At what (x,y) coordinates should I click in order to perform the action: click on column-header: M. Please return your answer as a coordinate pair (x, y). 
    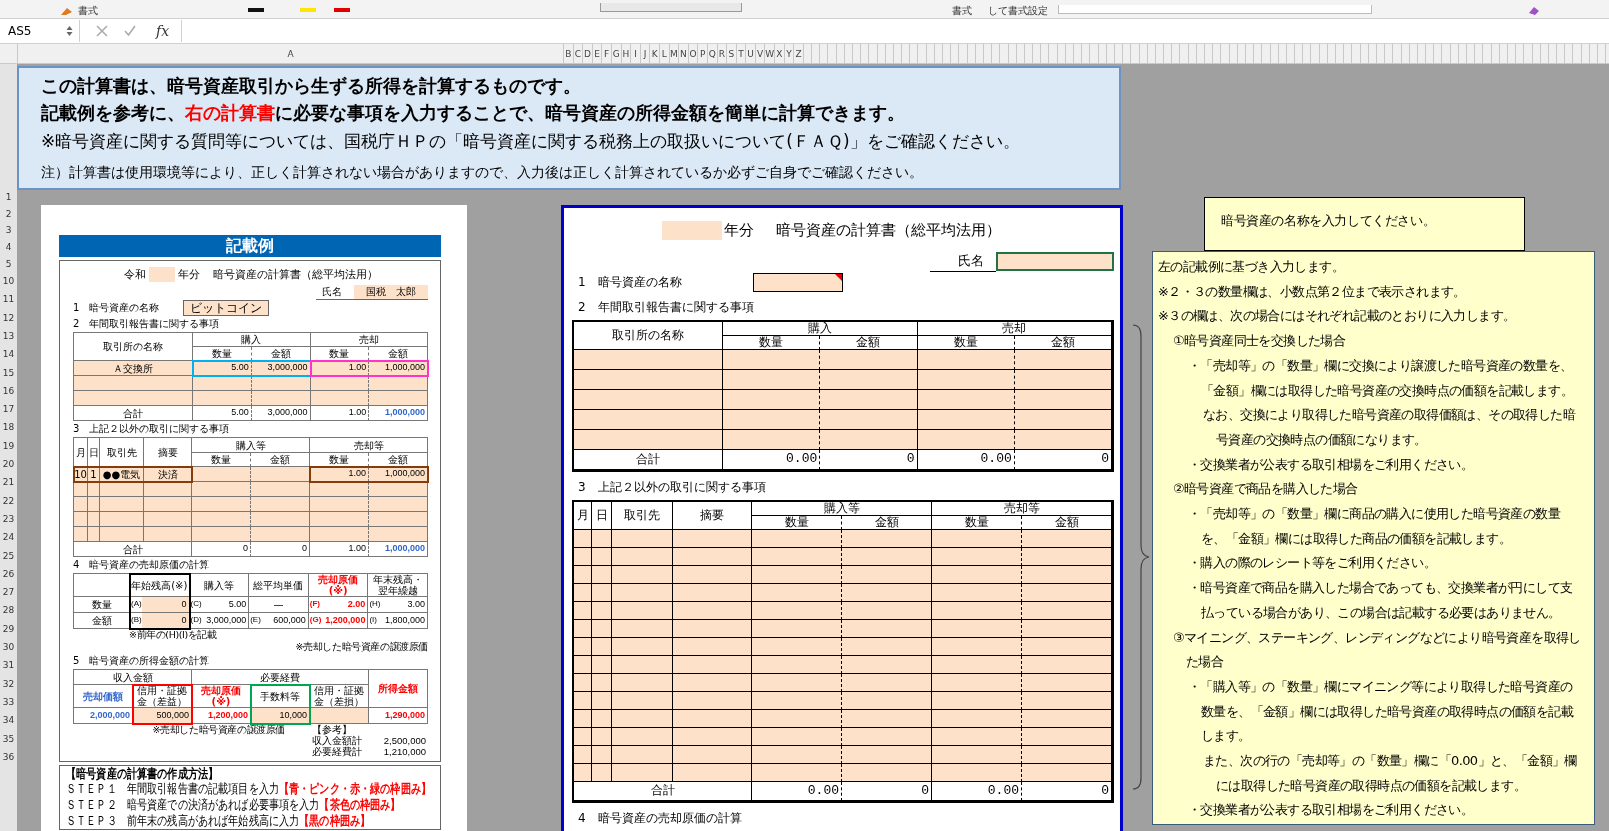
    Looking at the image, I should click on (674, 53).